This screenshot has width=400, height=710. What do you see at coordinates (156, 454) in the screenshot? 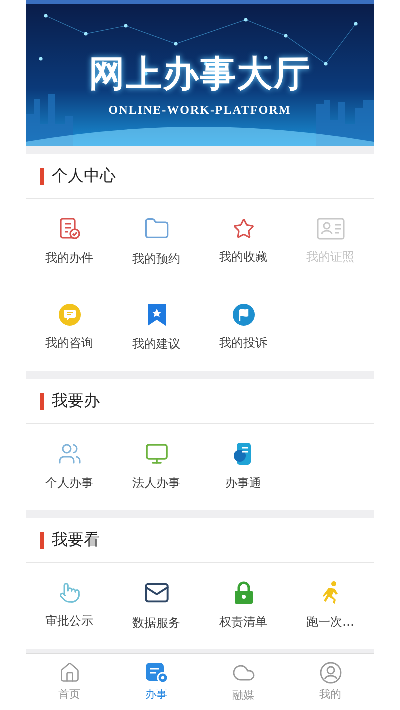
I see `monitor-icon` at bounding box center [156, 454].